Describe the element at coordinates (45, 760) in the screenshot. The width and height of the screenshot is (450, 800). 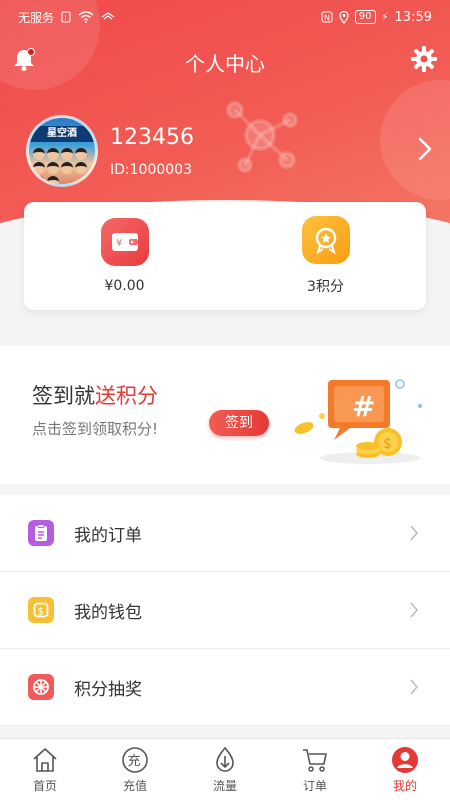
I see `home-icon` at that location.